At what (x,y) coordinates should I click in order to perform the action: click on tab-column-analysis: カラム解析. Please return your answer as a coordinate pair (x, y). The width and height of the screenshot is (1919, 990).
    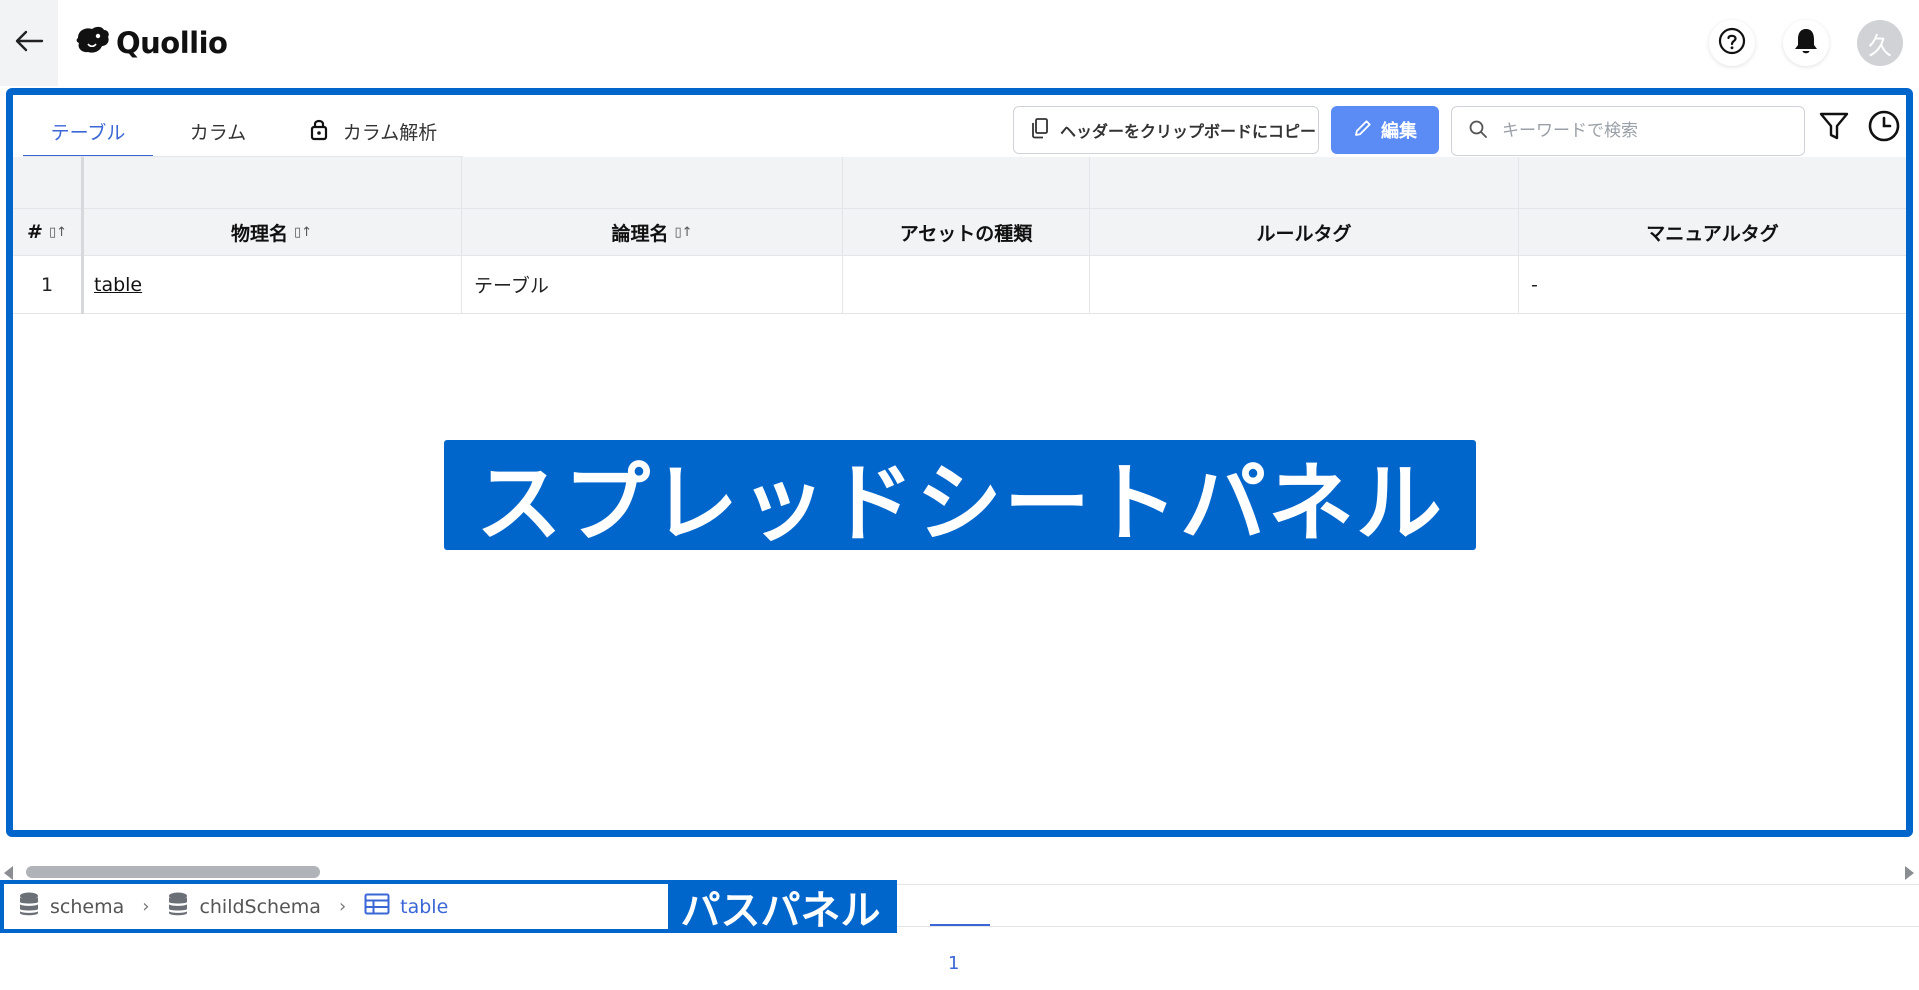
    Looking at the image, I should click on (373, 131).